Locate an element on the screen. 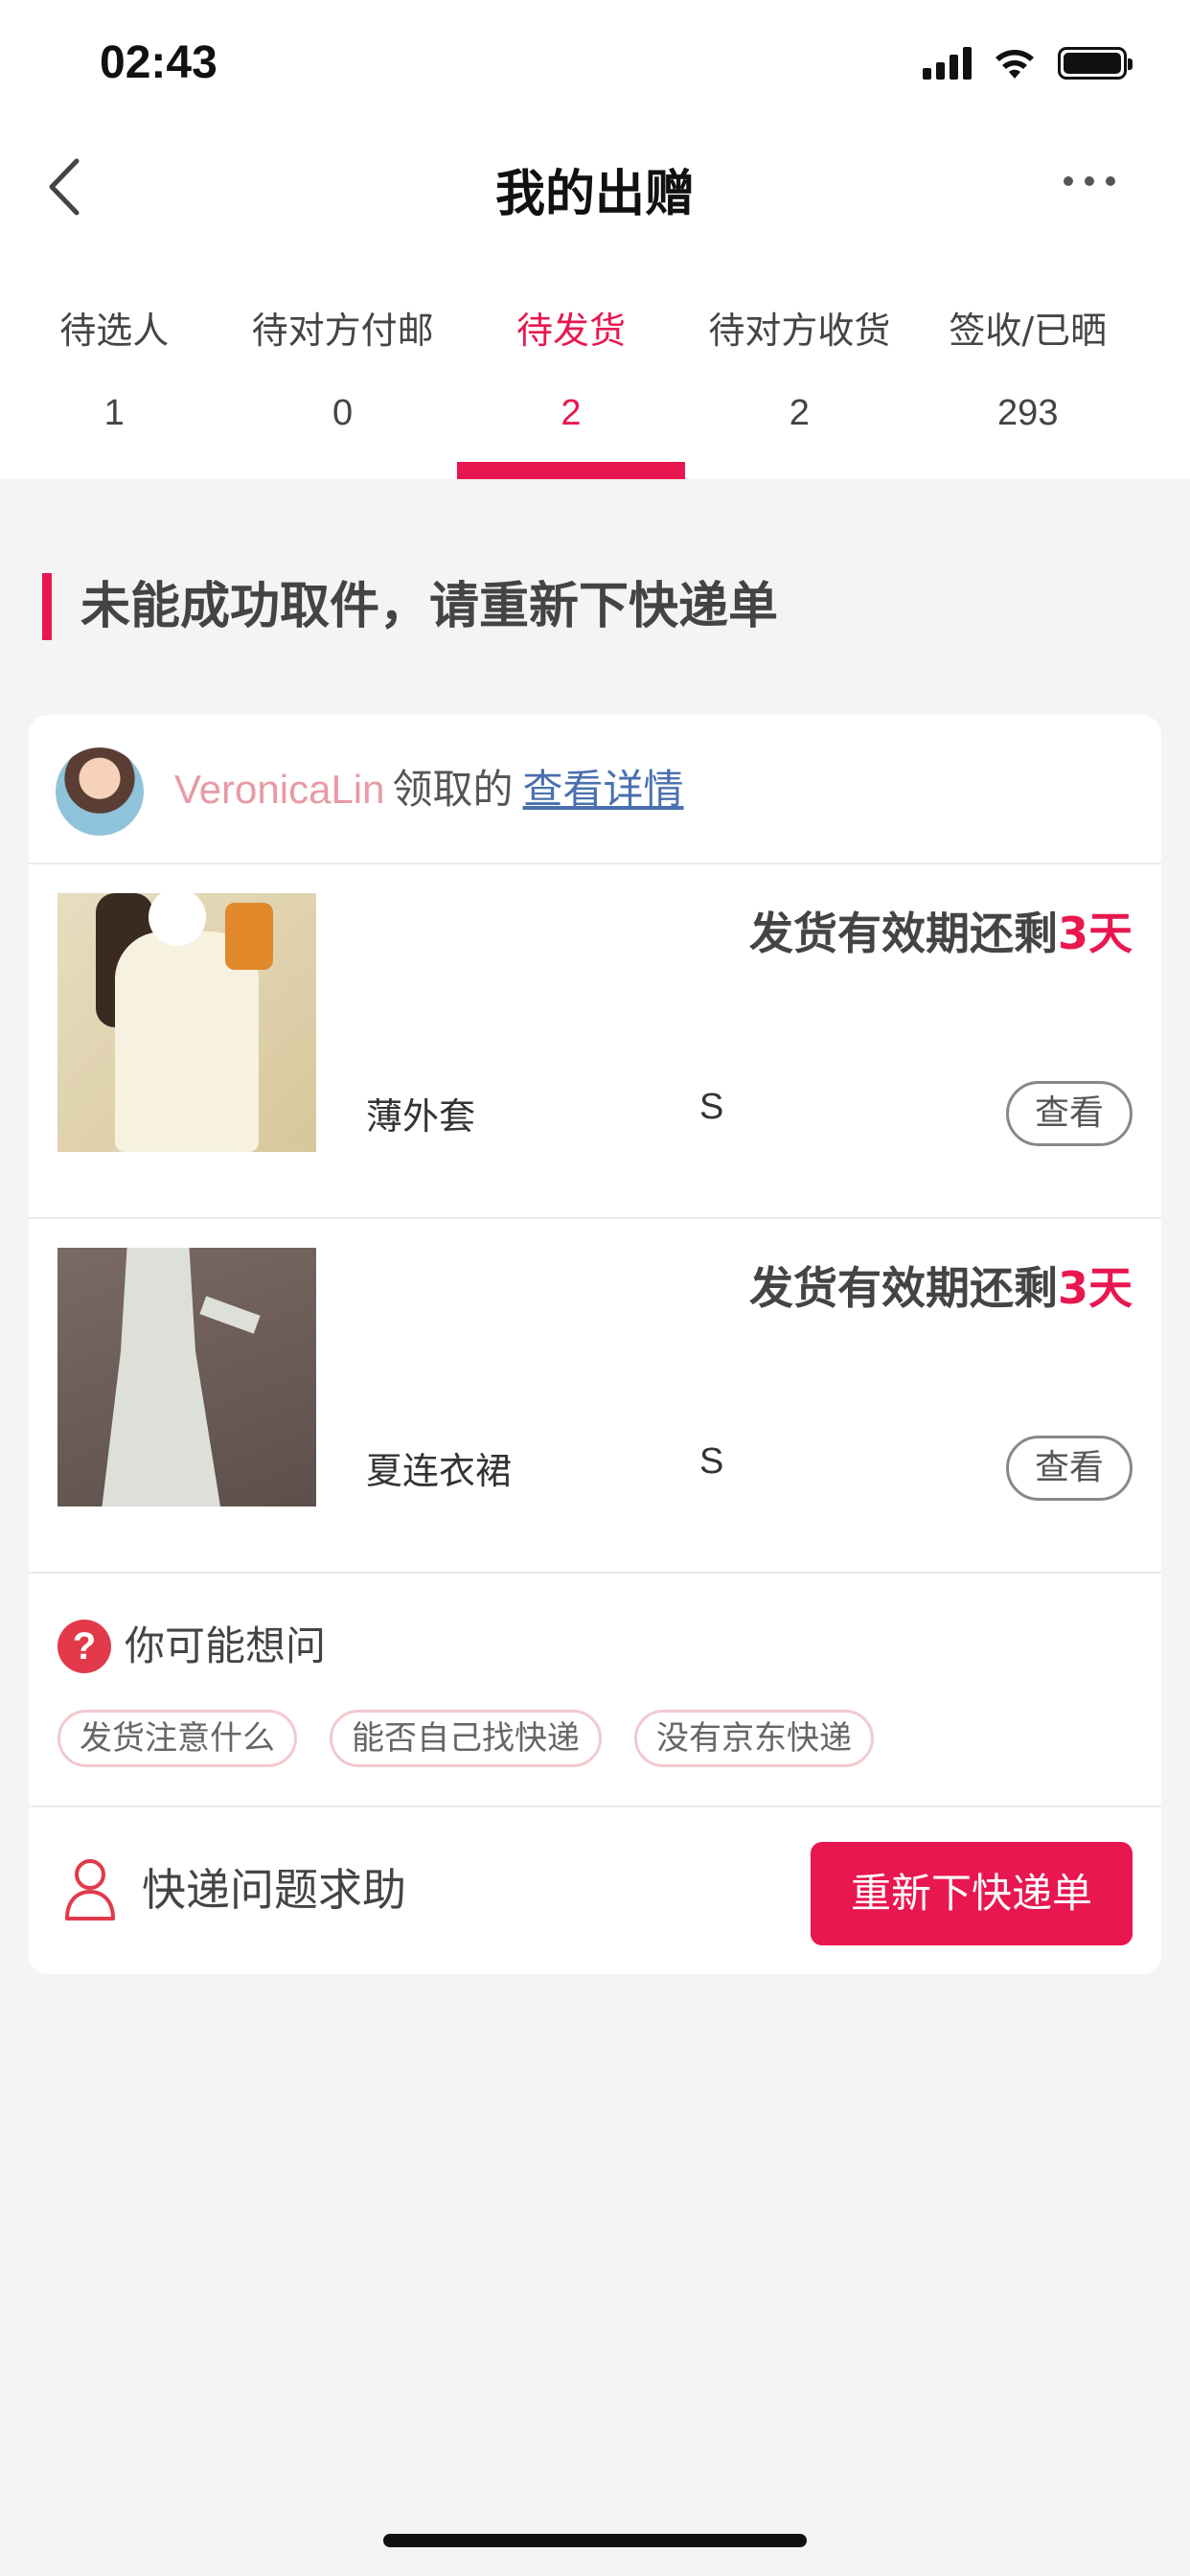 The image size is (1190, 2576). tab-received: 签收/已晒 293 is located at coordinates (1028, 388).